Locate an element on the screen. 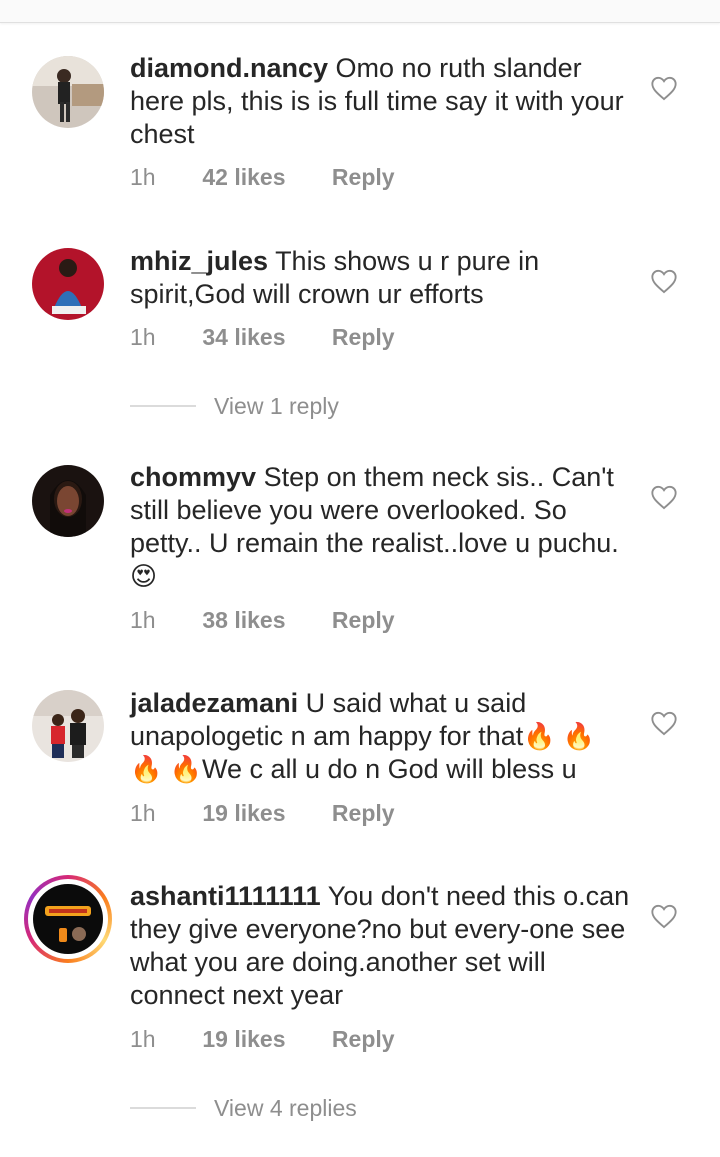  comment-likes: 38 likes is located at coordinates (243, 620).